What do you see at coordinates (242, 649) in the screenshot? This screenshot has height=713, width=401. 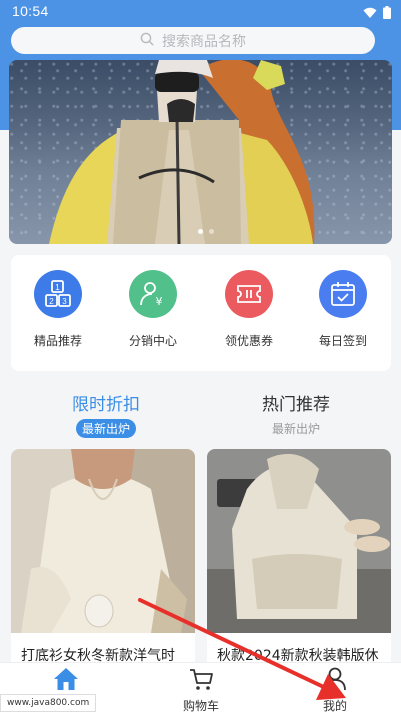 I see `annotation-arrow` at bounding box center [242, 649].